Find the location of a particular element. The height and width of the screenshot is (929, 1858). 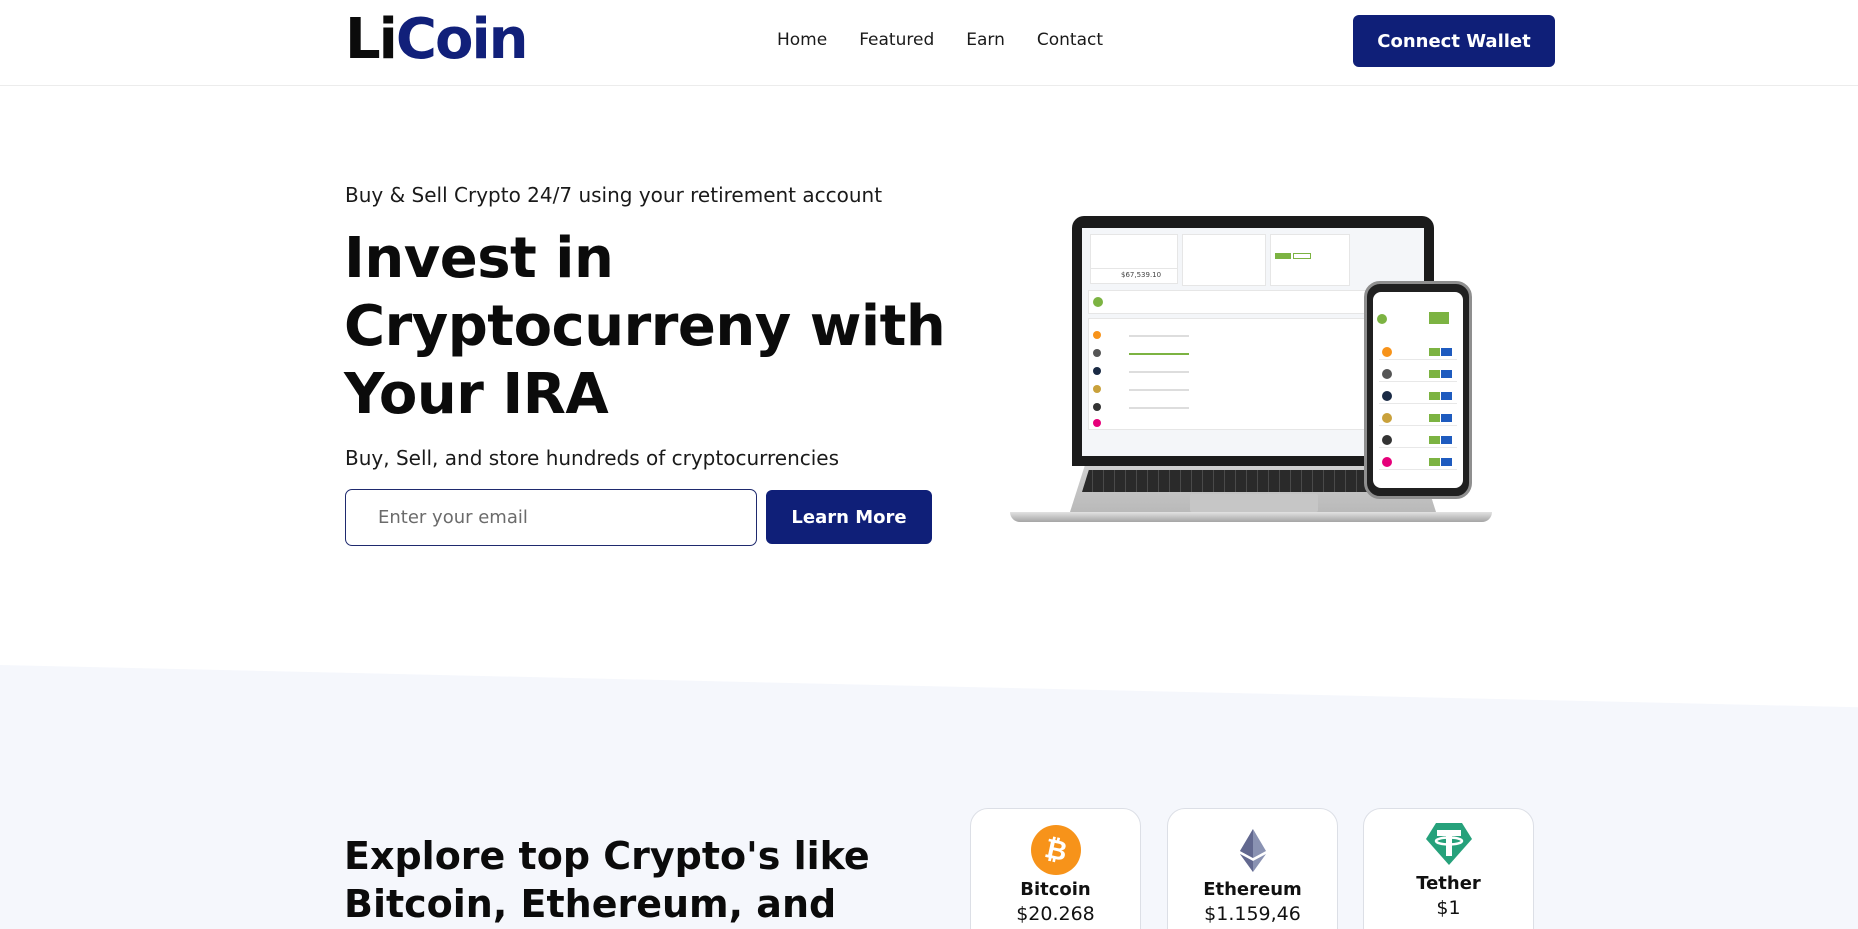

phone-mockup is located at coordinates (1418, 390).